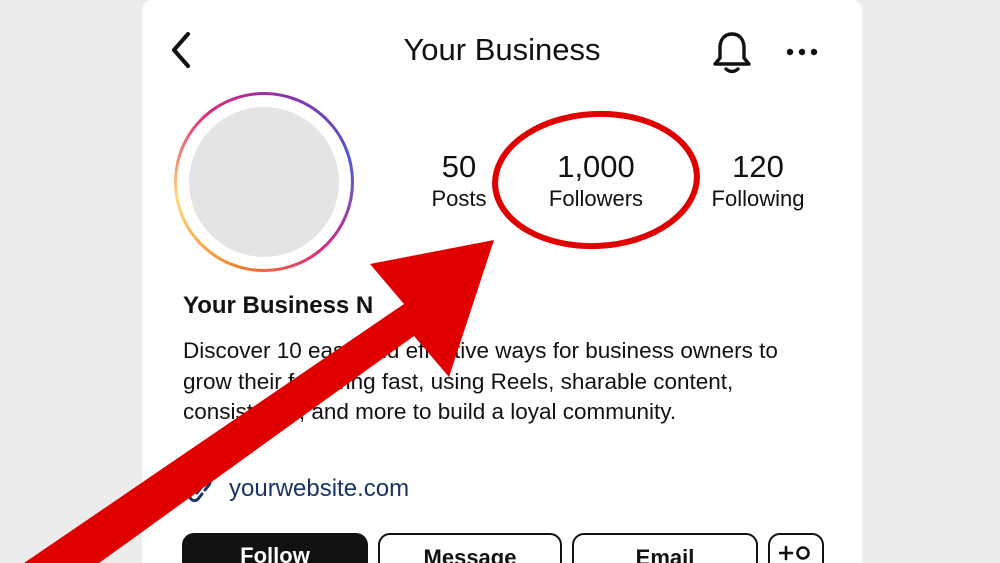 This screenshot has height=563, width=1000. I want to click on posts-label: Posts, so click(459, 198).